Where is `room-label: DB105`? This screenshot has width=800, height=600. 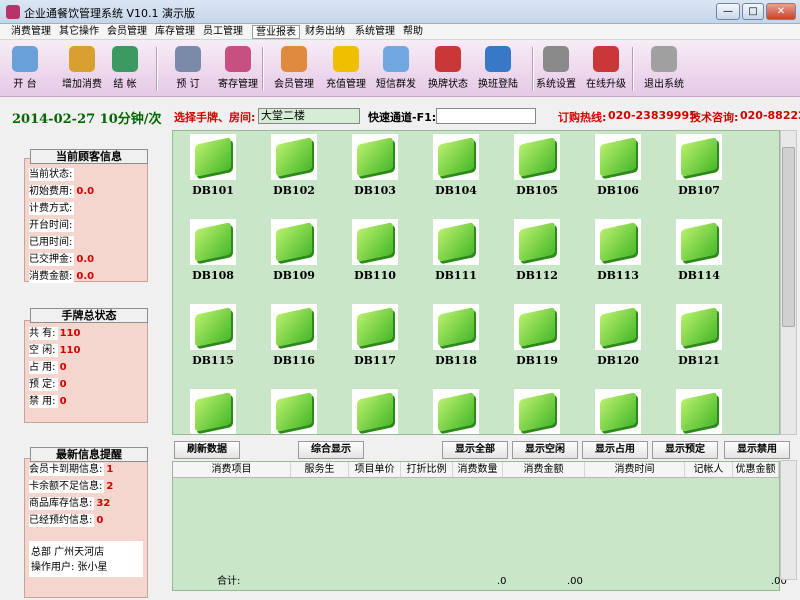 room-label: DB105 is located at coordinates (537, 190).